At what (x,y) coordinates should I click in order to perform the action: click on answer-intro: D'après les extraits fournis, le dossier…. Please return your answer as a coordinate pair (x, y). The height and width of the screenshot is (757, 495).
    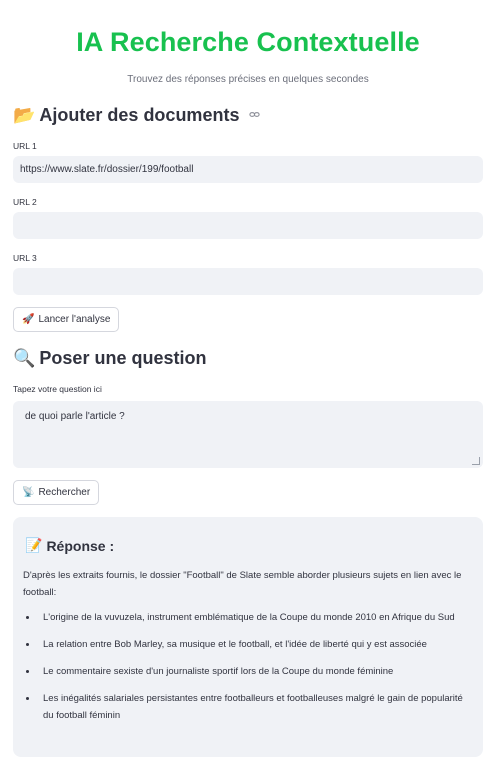
    Looking at the image, I should click on (242, 584).